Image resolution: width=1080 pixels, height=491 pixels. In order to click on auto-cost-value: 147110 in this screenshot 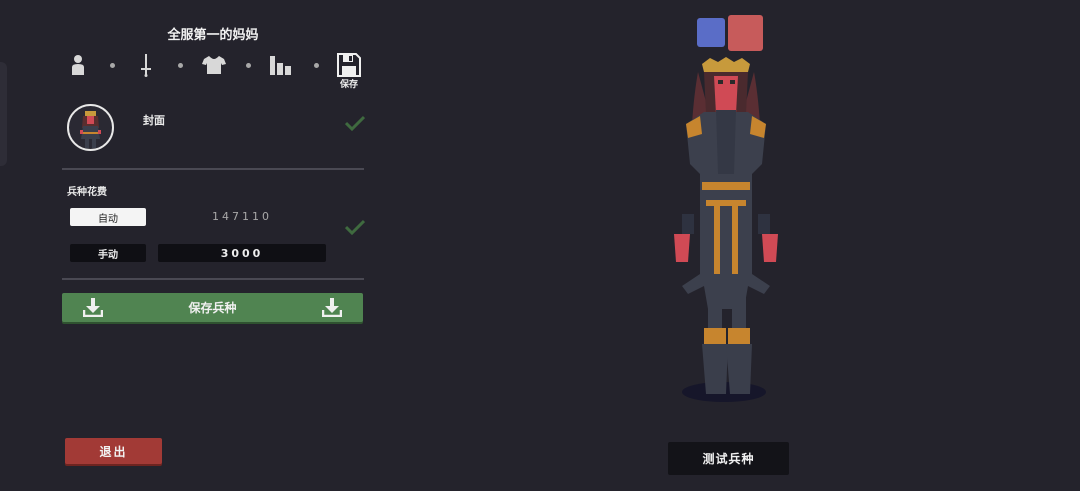, I will do `click(242, 216)`.